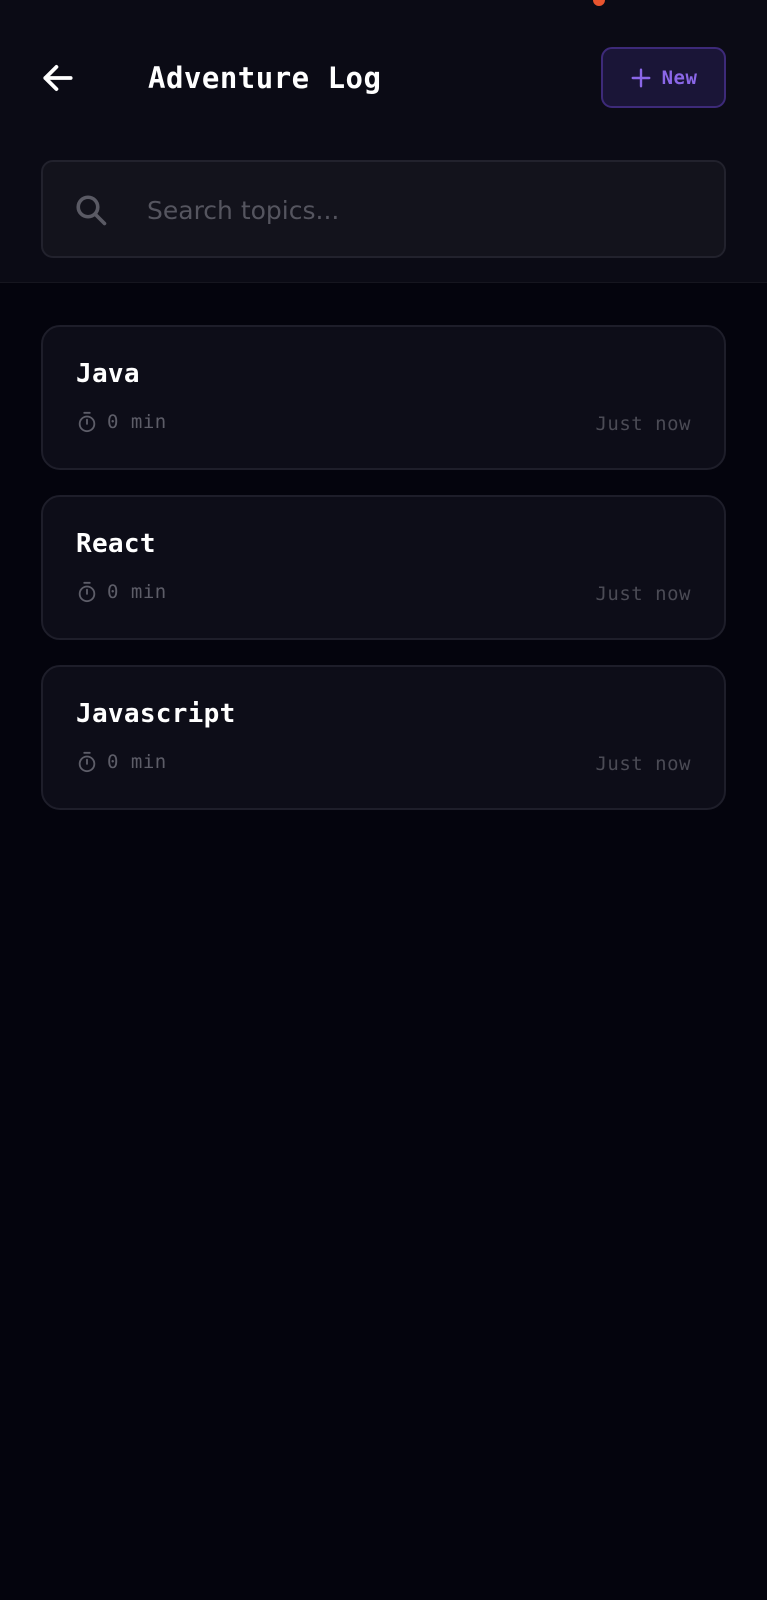  What do you see at coordinates (116, 544) in the screenshot?
I see `topic-name: React` at bounding box center [116, 544].